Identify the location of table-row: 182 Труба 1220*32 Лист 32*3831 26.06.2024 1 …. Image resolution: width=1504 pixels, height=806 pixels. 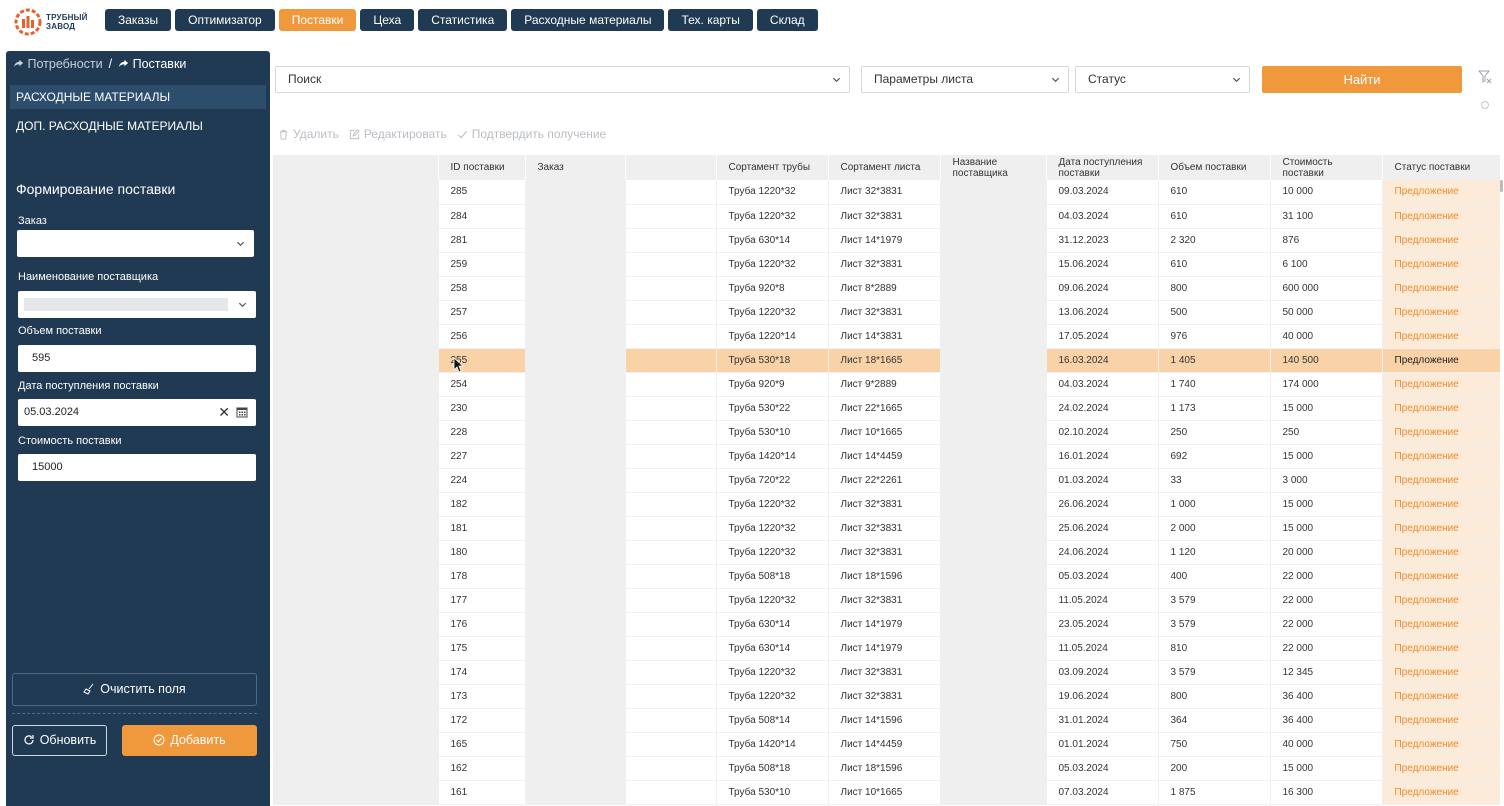
(886, 504).